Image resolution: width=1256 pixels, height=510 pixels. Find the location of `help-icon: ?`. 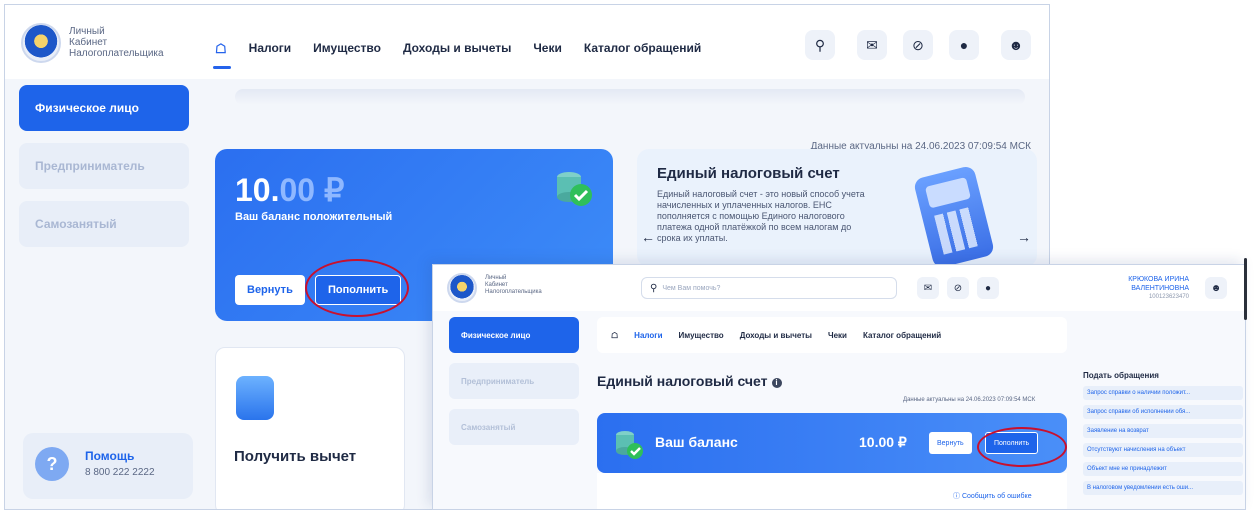

help-icon: ? is located at coordinates (52, 464).